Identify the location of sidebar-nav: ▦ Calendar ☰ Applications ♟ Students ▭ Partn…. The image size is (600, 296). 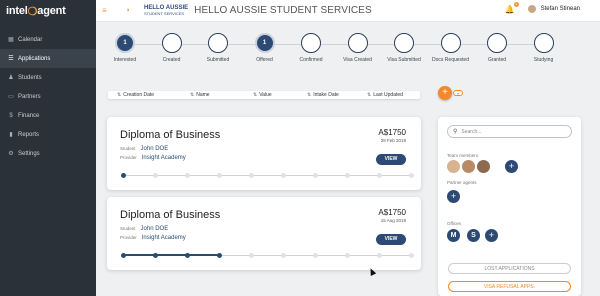
(48, 96).